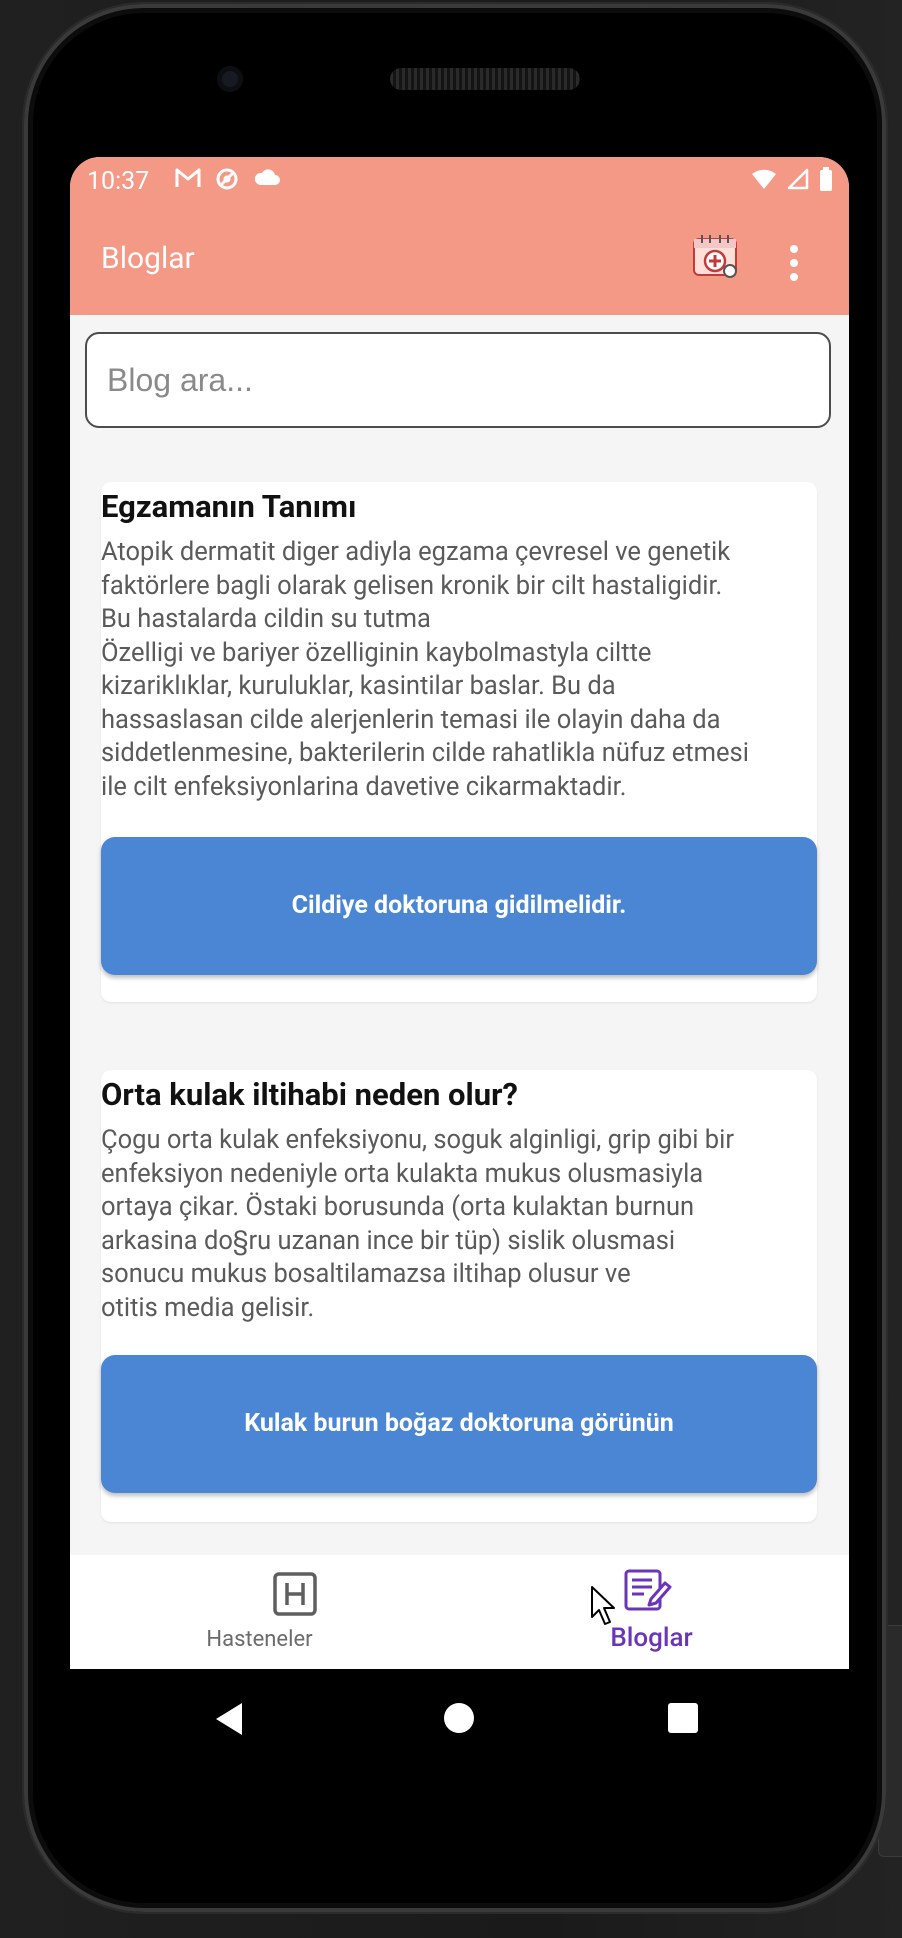 The image size is (902, 1938). I want to click on nav-label-hasteneler: Hasteneler, so click(259, 1639).